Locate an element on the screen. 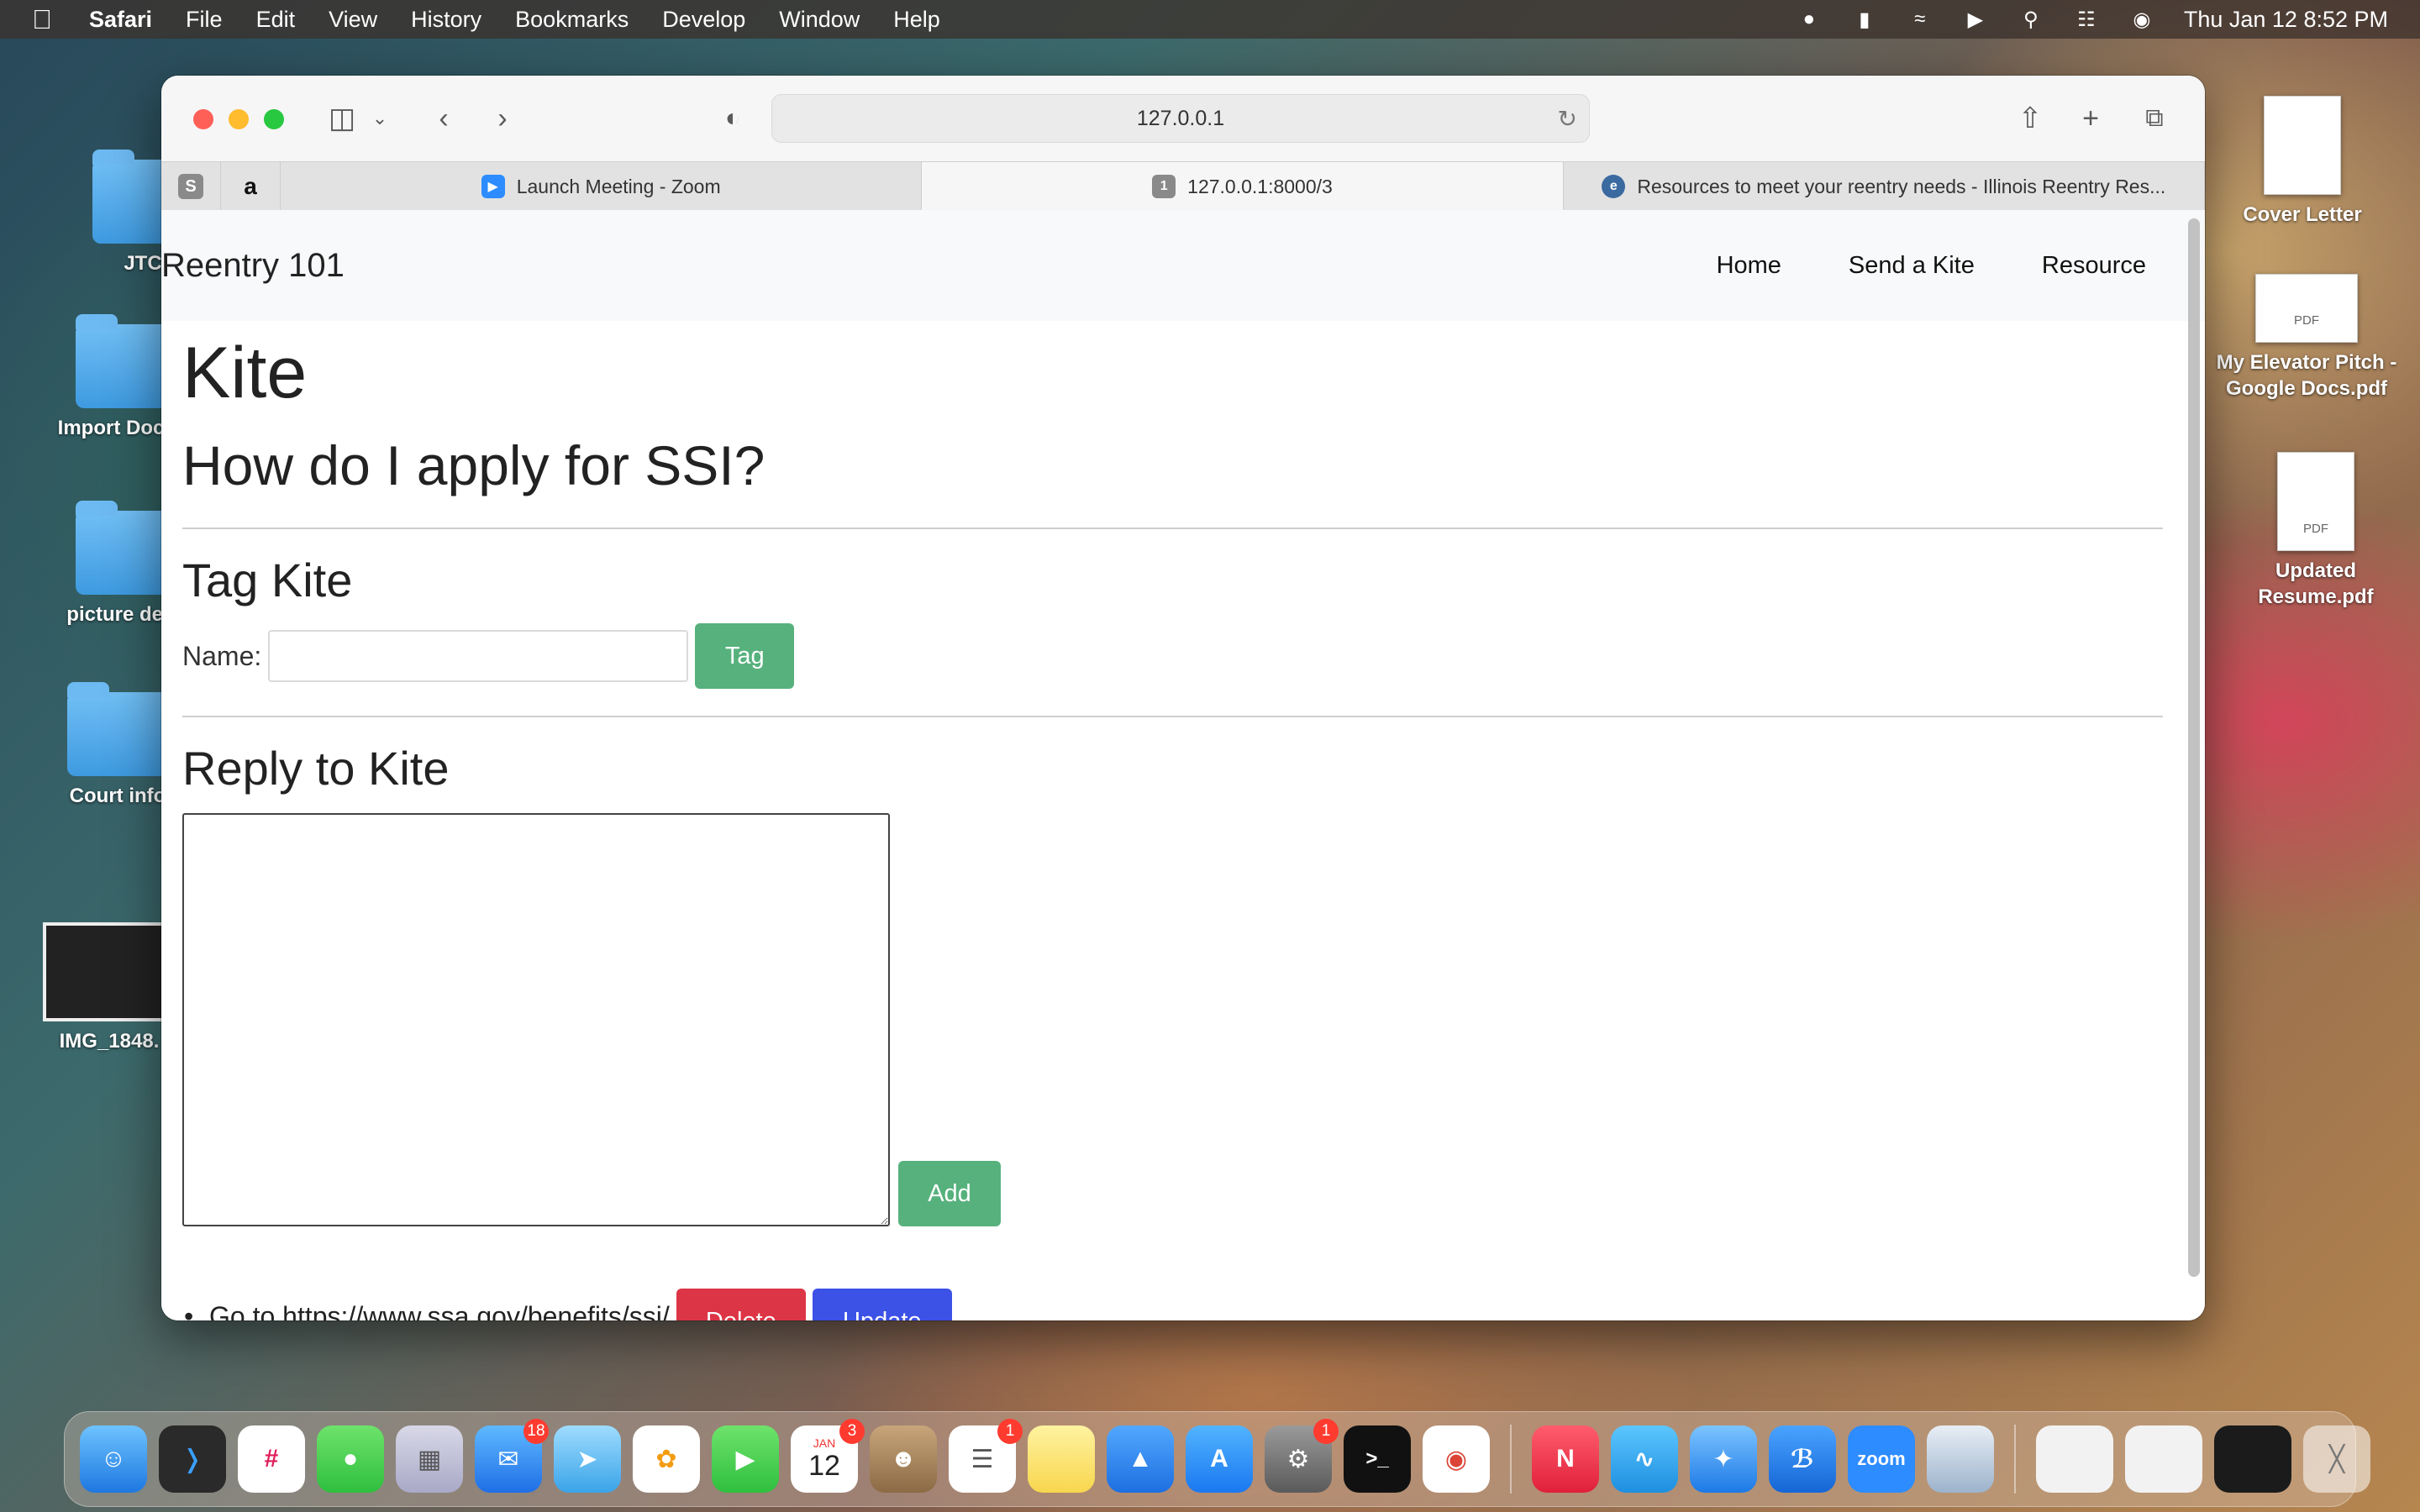  mail-icon: ✉ 18 is located at coordinates (512, 1456).